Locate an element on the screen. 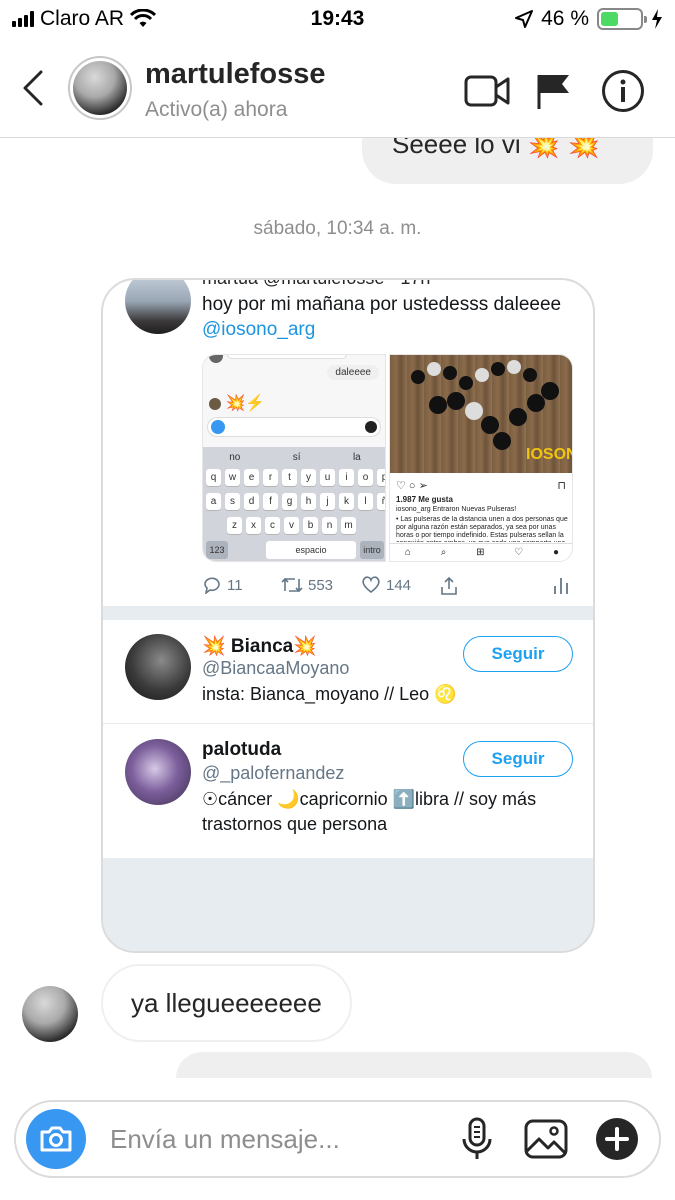 This screenshot has height=1200, width=675. chevron-left-icon is located at coordinates (33, 88).